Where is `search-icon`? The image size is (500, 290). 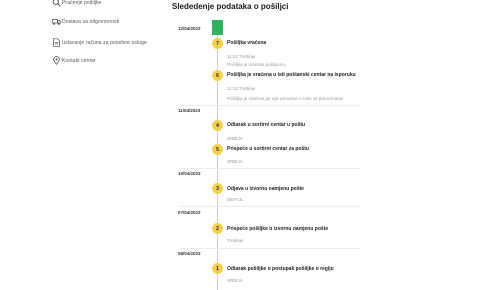
search-icon is located at coordinates (56, 3).